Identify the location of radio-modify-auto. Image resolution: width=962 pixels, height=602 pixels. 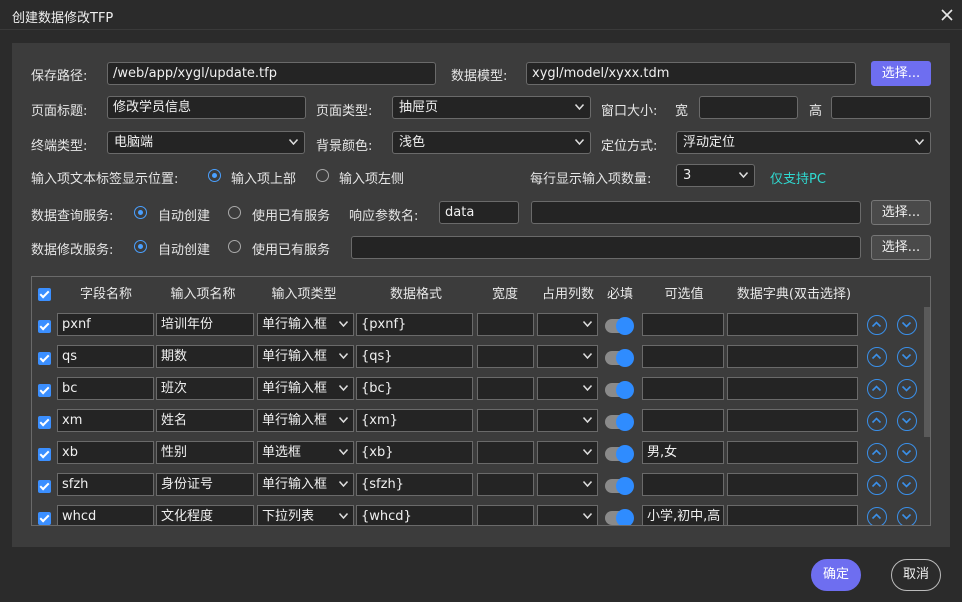
(140, 246).